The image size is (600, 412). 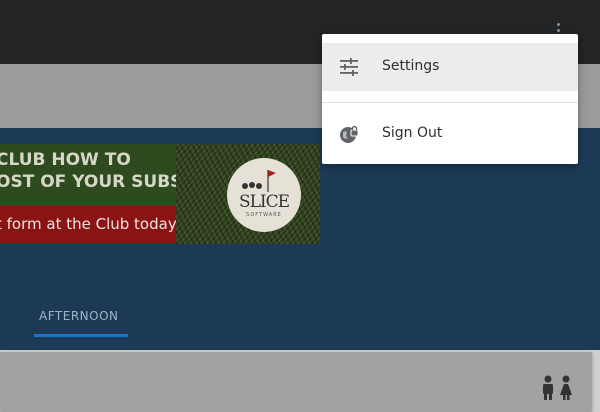 I want to click on slice-logo: SLICE SOFTWARE, so click(x=264, y=195).